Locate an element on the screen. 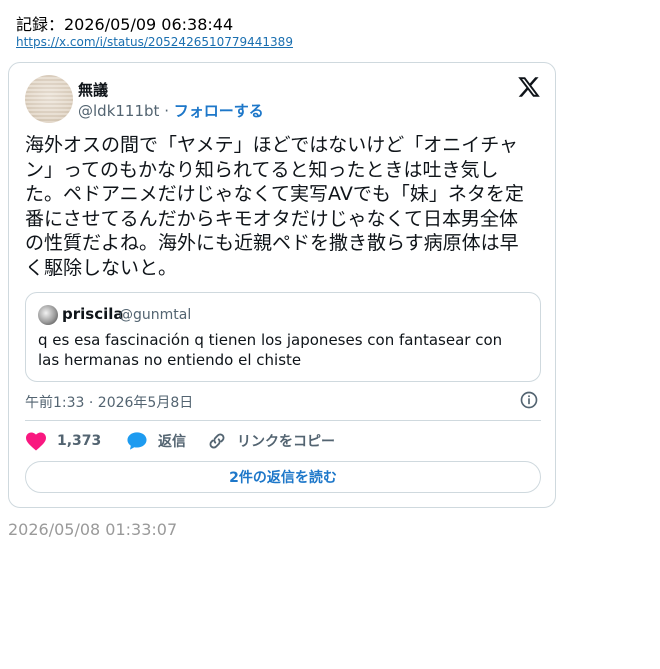  footer-date: 2026/05/08 01:33:07 is located at coordinates (93, 529).